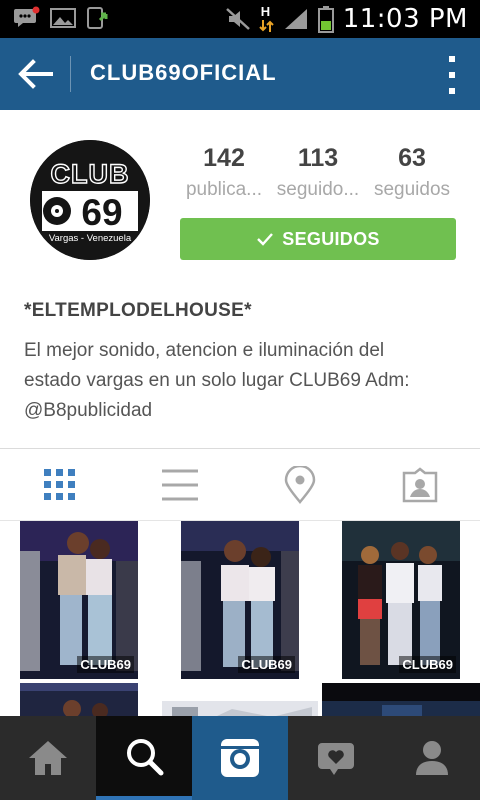  I want to click on profile-view-tabs, so click(240, 485).